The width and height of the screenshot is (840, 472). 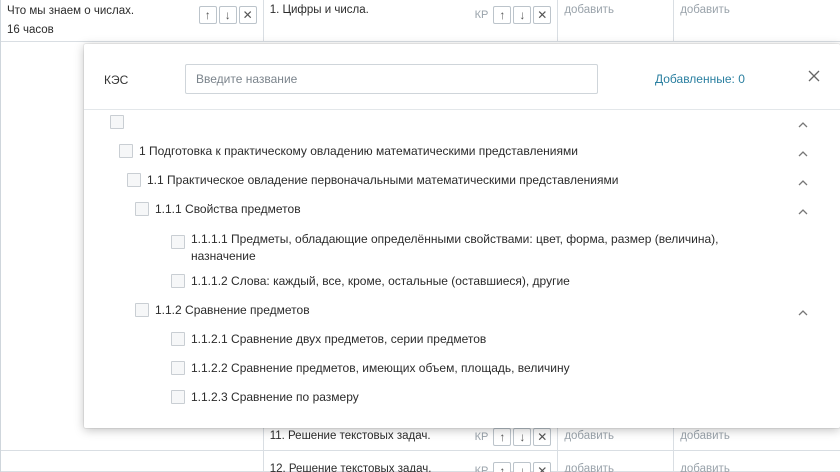 What do you see at coordinates (487, 209) in the screenshot?
I see `tree-node: 1.1.1 Свойства предметов` at bounding box center [487, 209].